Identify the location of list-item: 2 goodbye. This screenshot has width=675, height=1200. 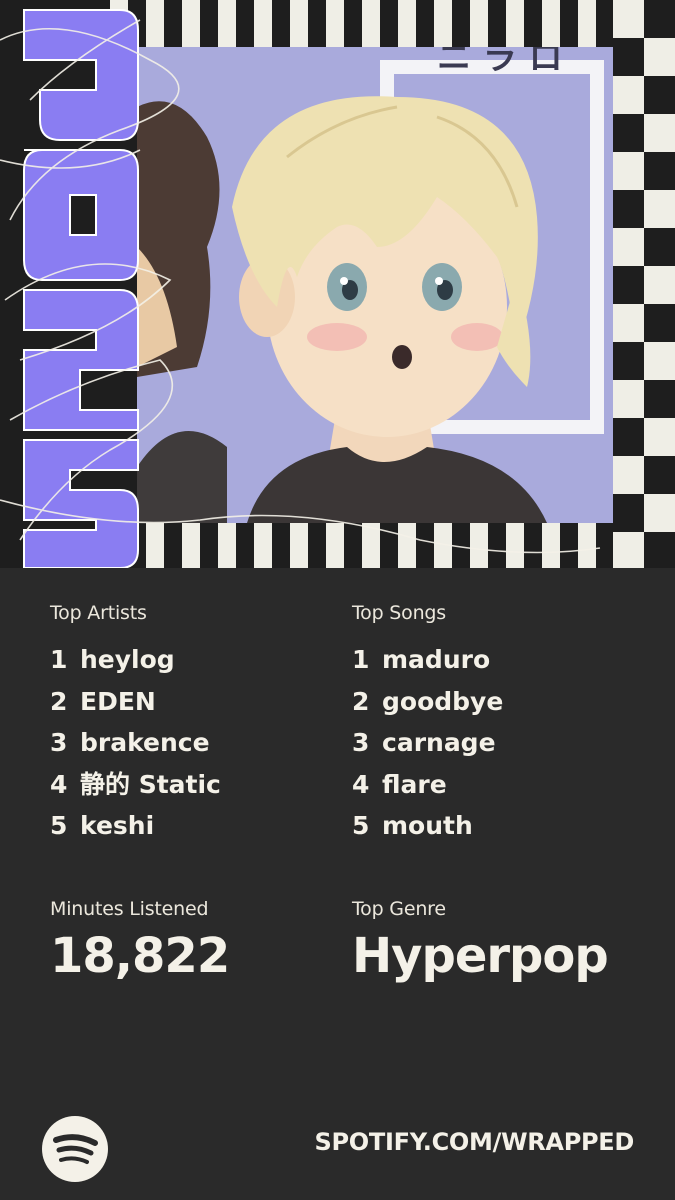
(428, 701).